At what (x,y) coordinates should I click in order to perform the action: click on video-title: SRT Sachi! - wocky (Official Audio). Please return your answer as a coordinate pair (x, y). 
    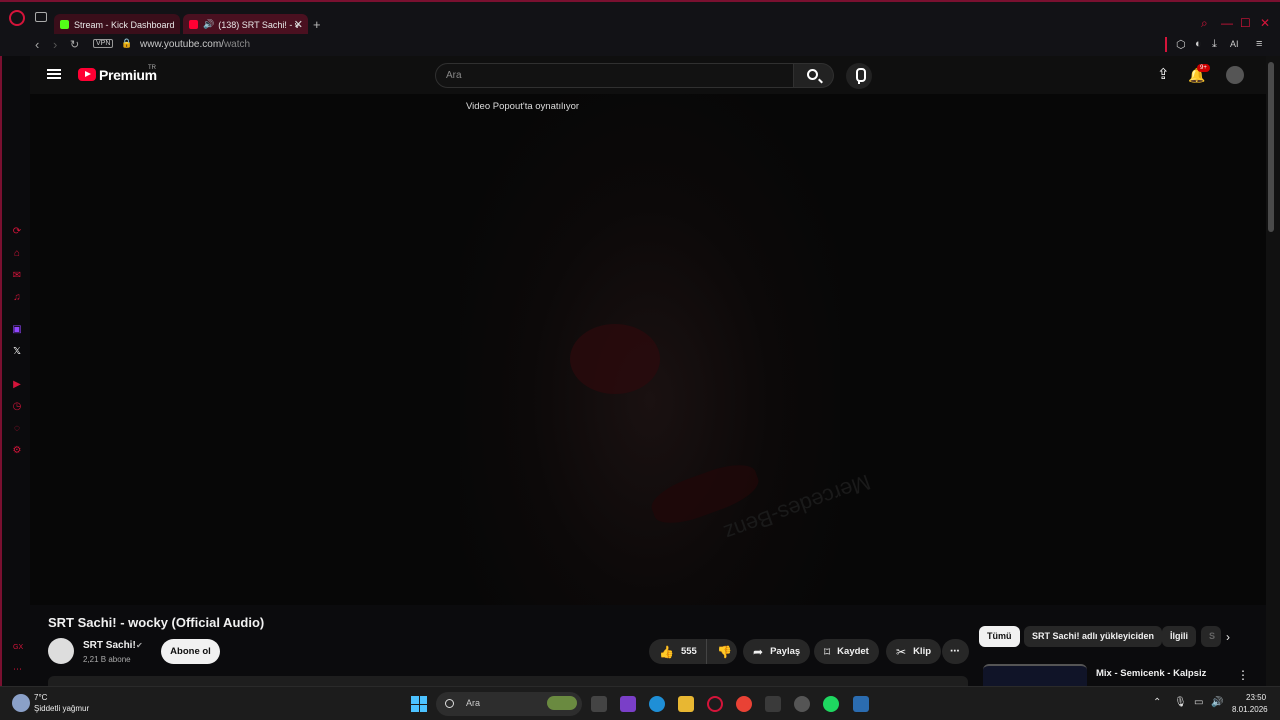
    Looking at the image, I should click on (156, 622).